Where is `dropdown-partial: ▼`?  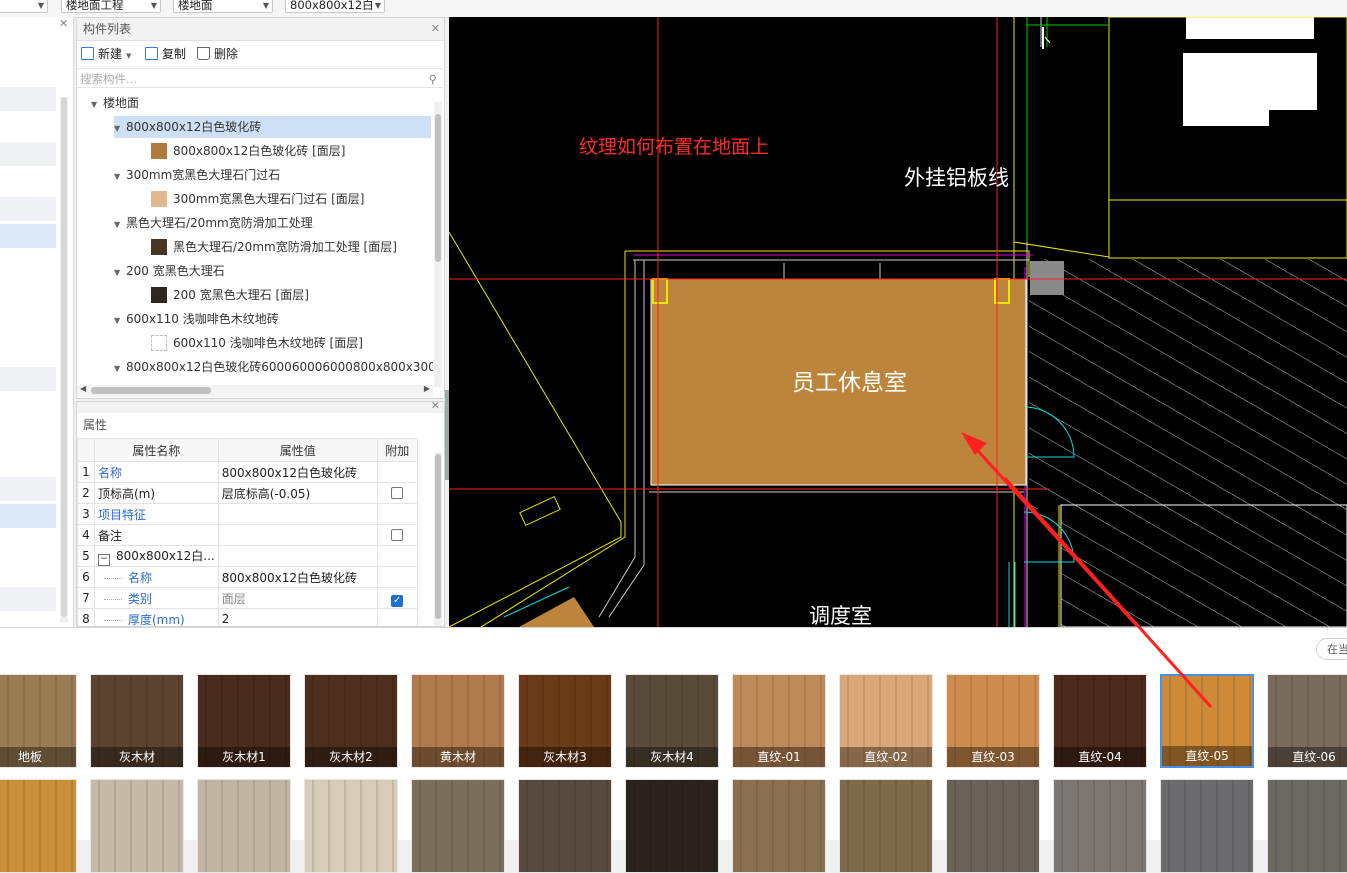 dropdown-partial: ▼ is located at coordinates (24, 6).